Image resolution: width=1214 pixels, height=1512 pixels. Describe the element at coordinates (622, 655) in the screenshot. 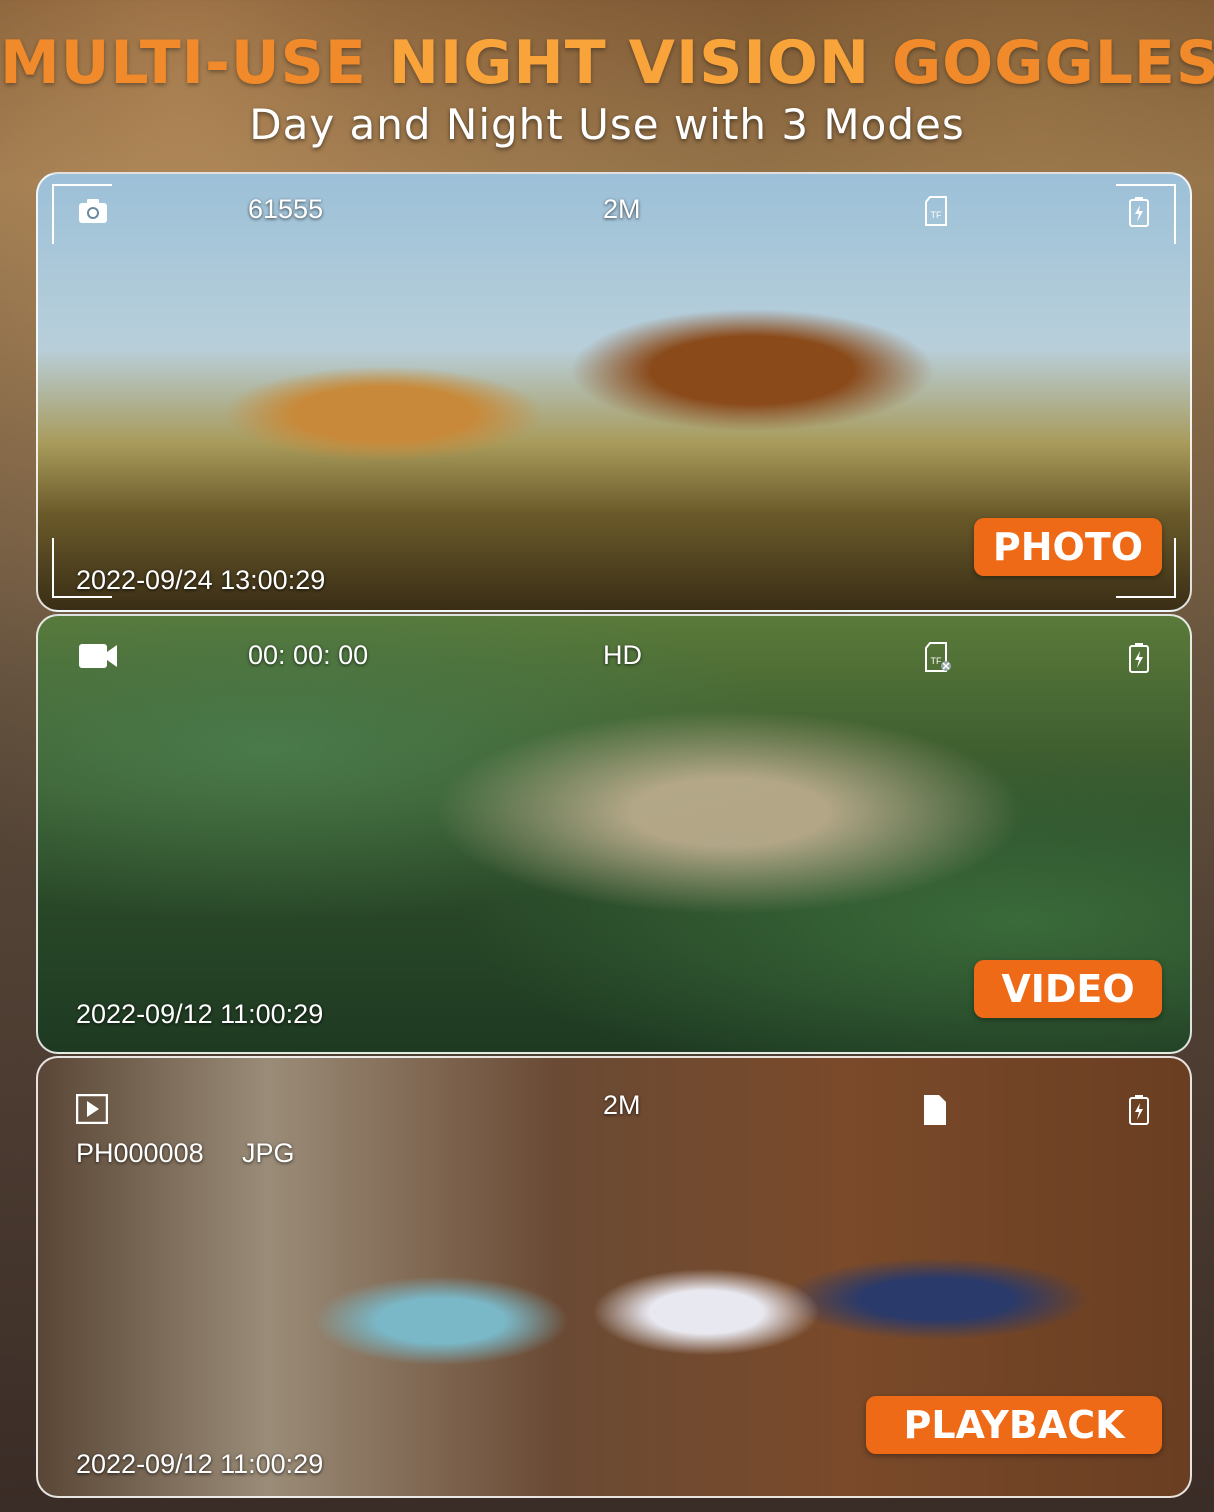

I see `resolution-indicator: HD` at that location.